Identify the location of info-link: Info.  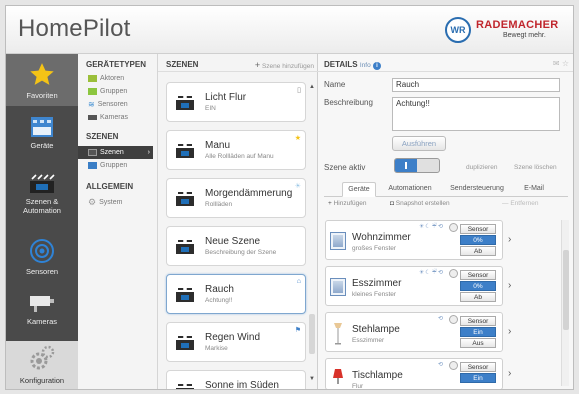
(365, 65).